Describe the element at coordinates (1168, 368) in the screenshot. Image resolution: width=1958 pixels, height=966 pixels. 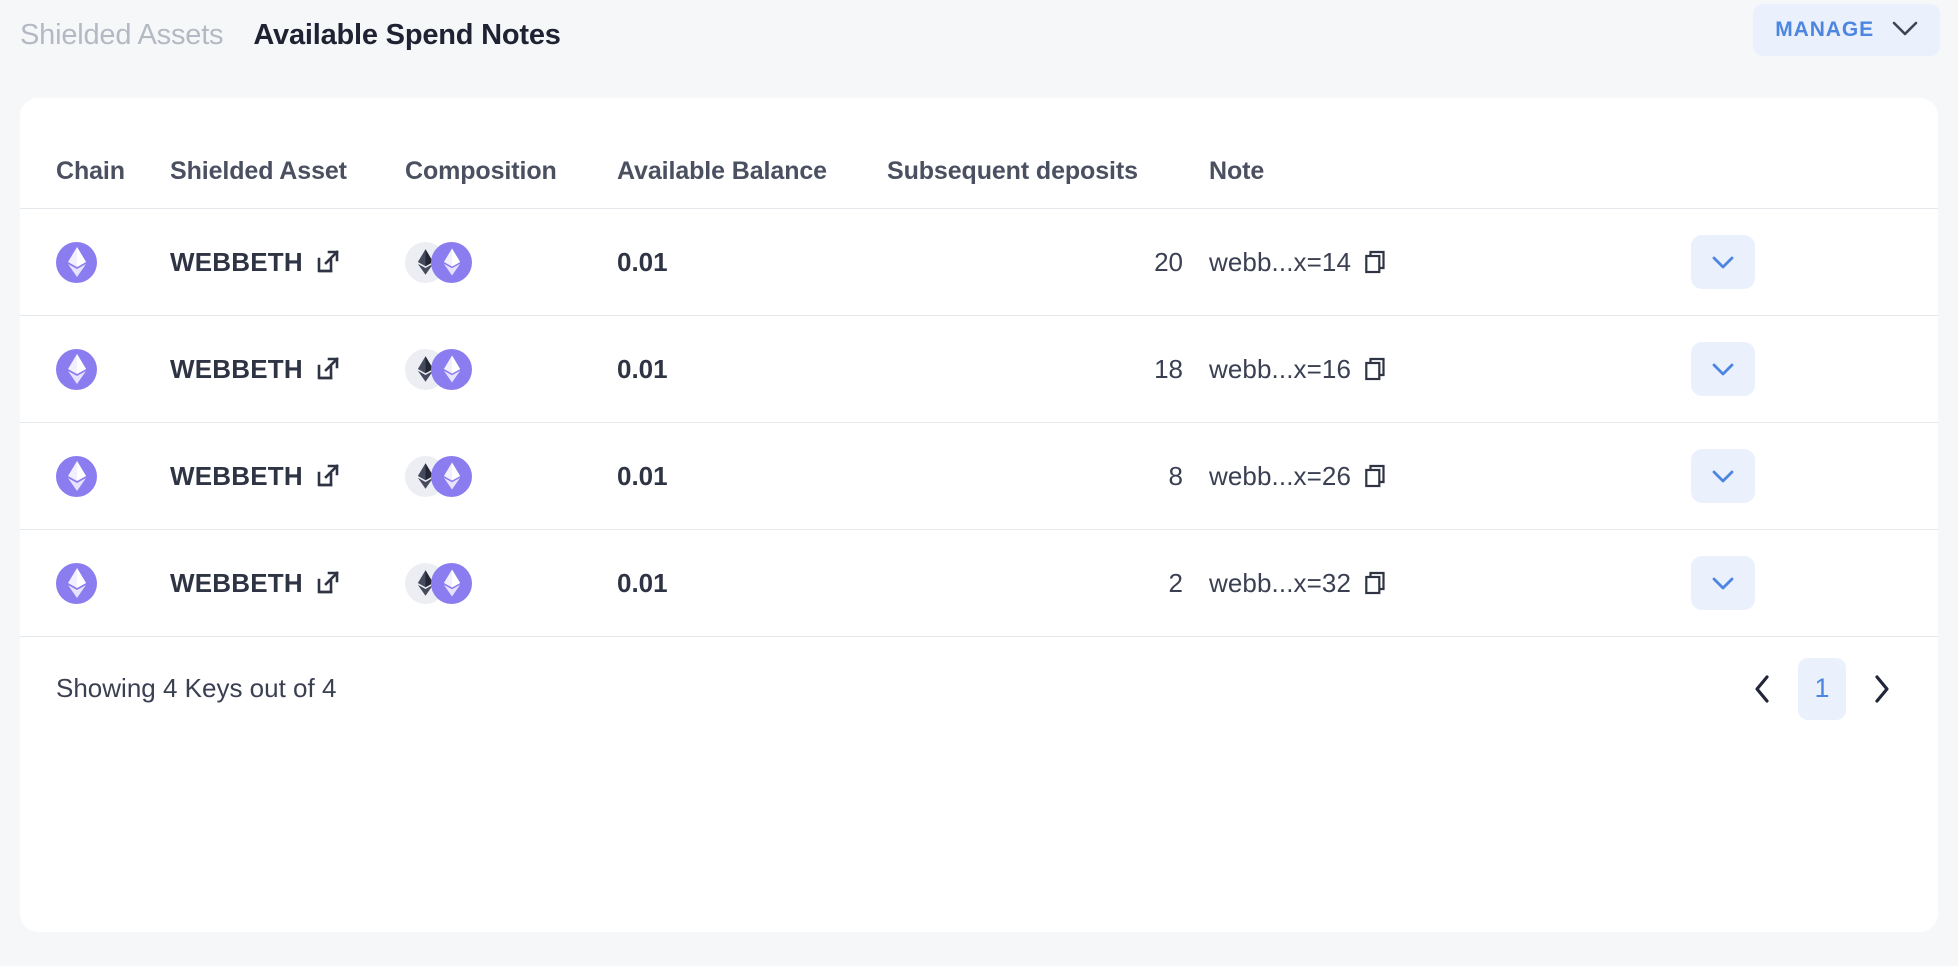
I see `deposits-value: 18` at that location.